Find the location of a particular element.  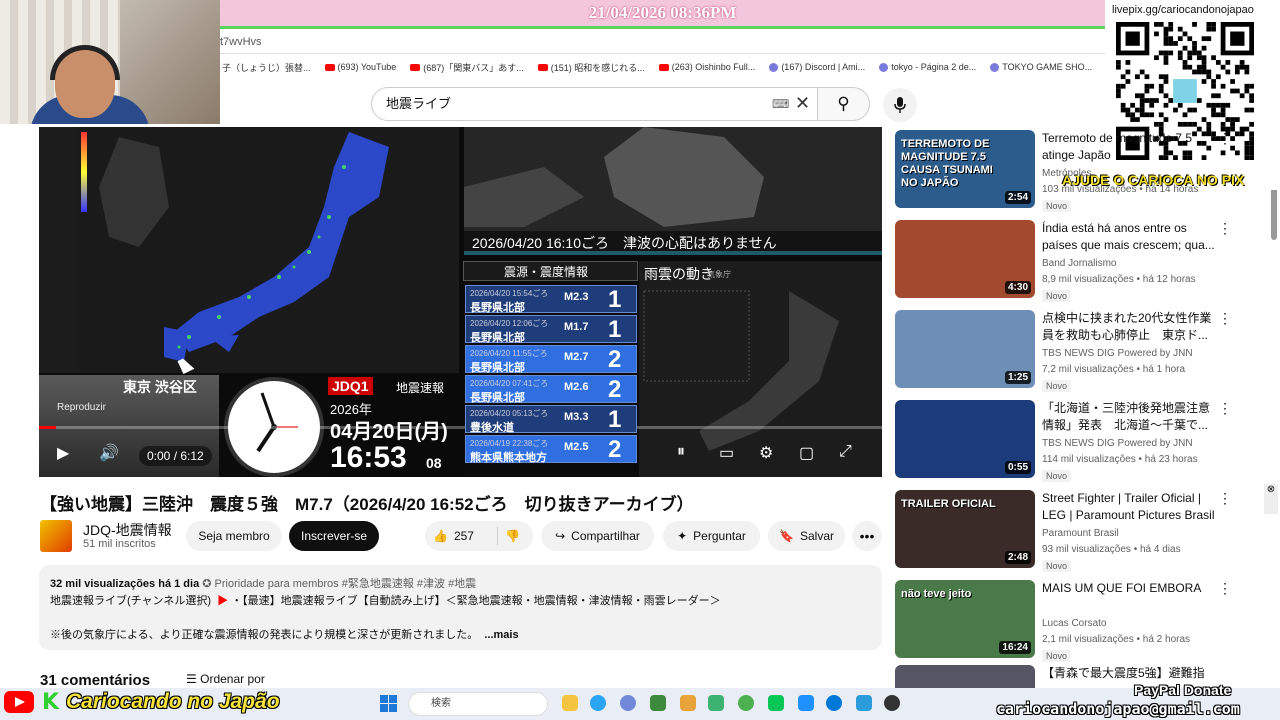

quake-mag: M2.7 is located at coordinates (576, 357).